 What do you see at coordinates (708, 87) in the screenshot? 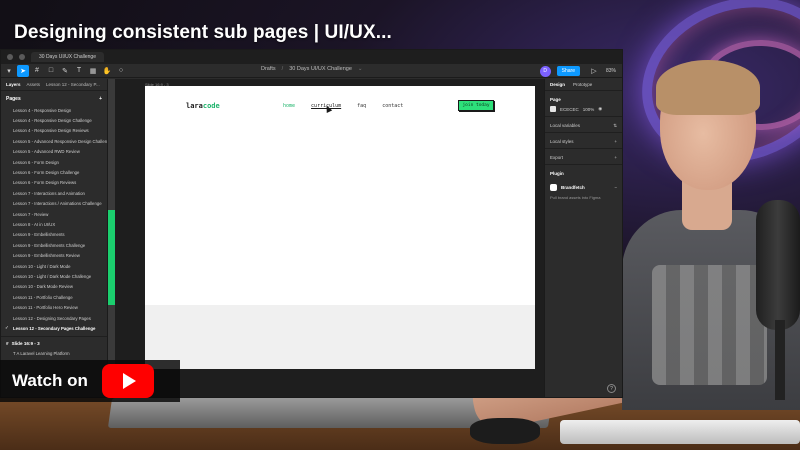
I see `presenter-hair` at bounding box center [708, 87].